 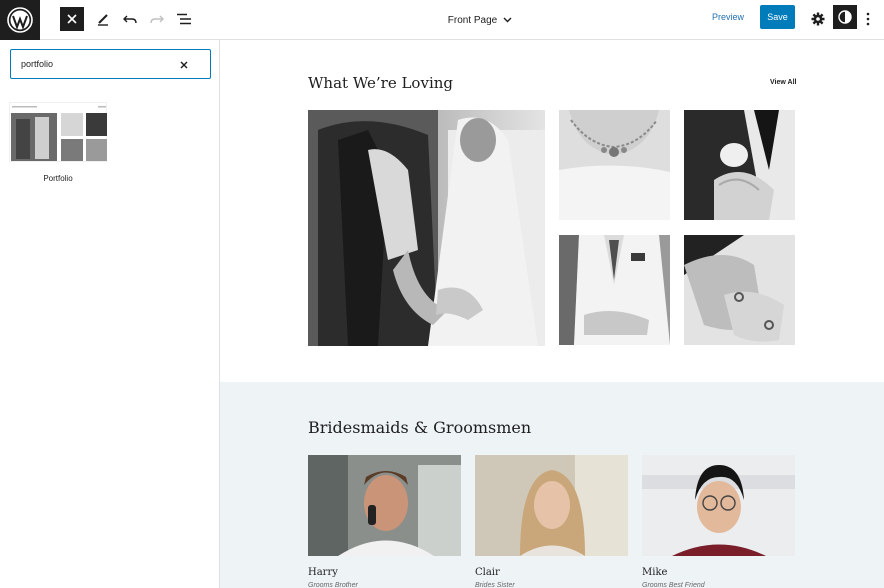 What do you see at coordinates (783, 82) in the screenshot?
I see `view-all-link: View All` at bounding box center [783, 82].